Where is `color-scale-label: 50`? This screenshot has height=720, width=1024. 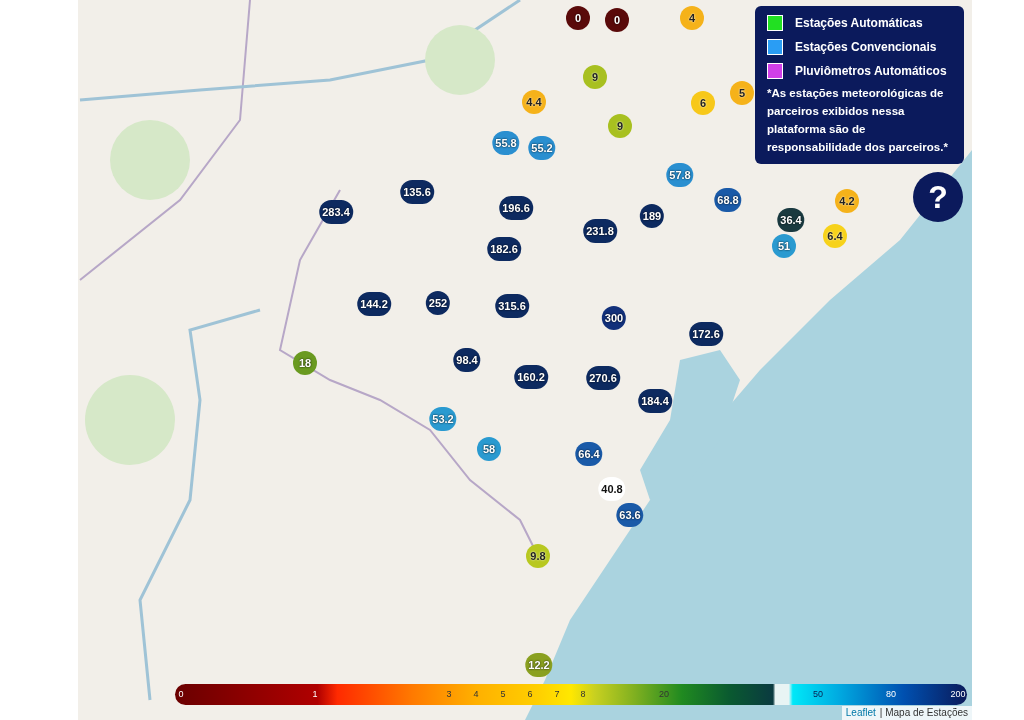
color-scale-label: 50 is located at coordinates (818, 694).